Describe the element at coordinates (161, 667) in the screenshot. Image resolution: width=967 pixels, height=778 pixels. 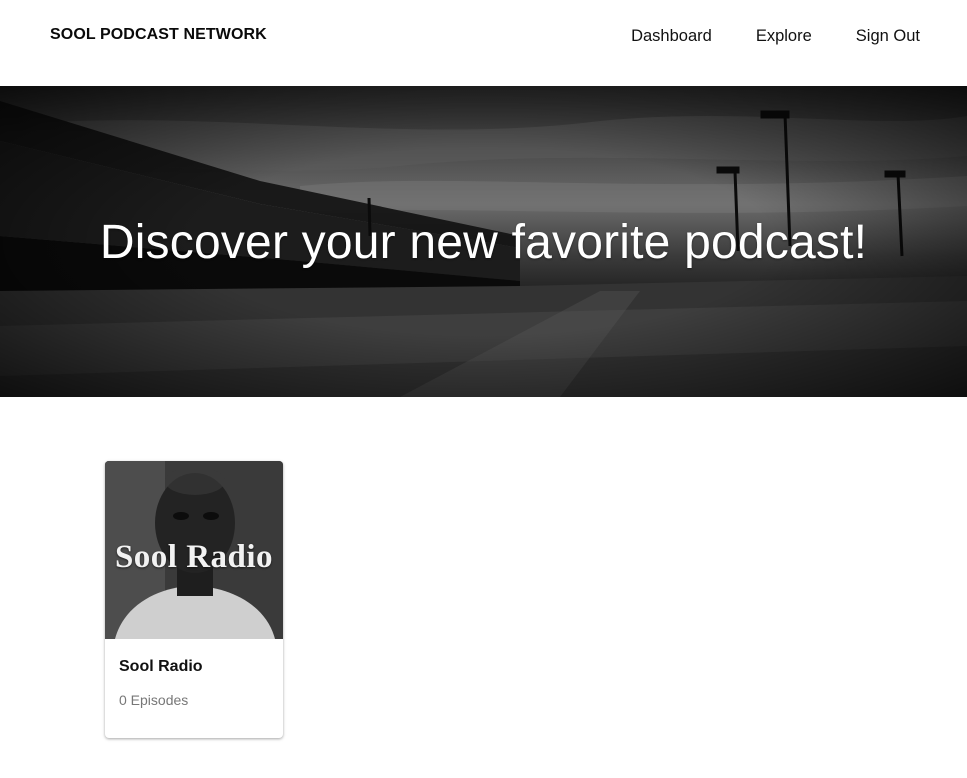
I see `podcast-title: Sool Radio` at that location.